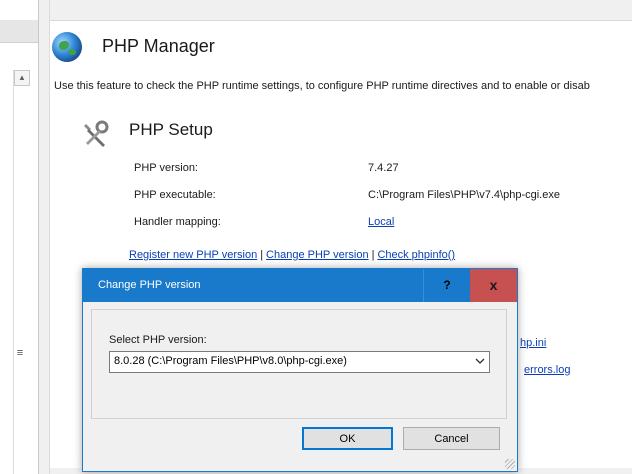 The image size is (632, 474). Describe the element at coordinates (480, 361) in the screenshot. I see `chevron-down-icon` at that location.